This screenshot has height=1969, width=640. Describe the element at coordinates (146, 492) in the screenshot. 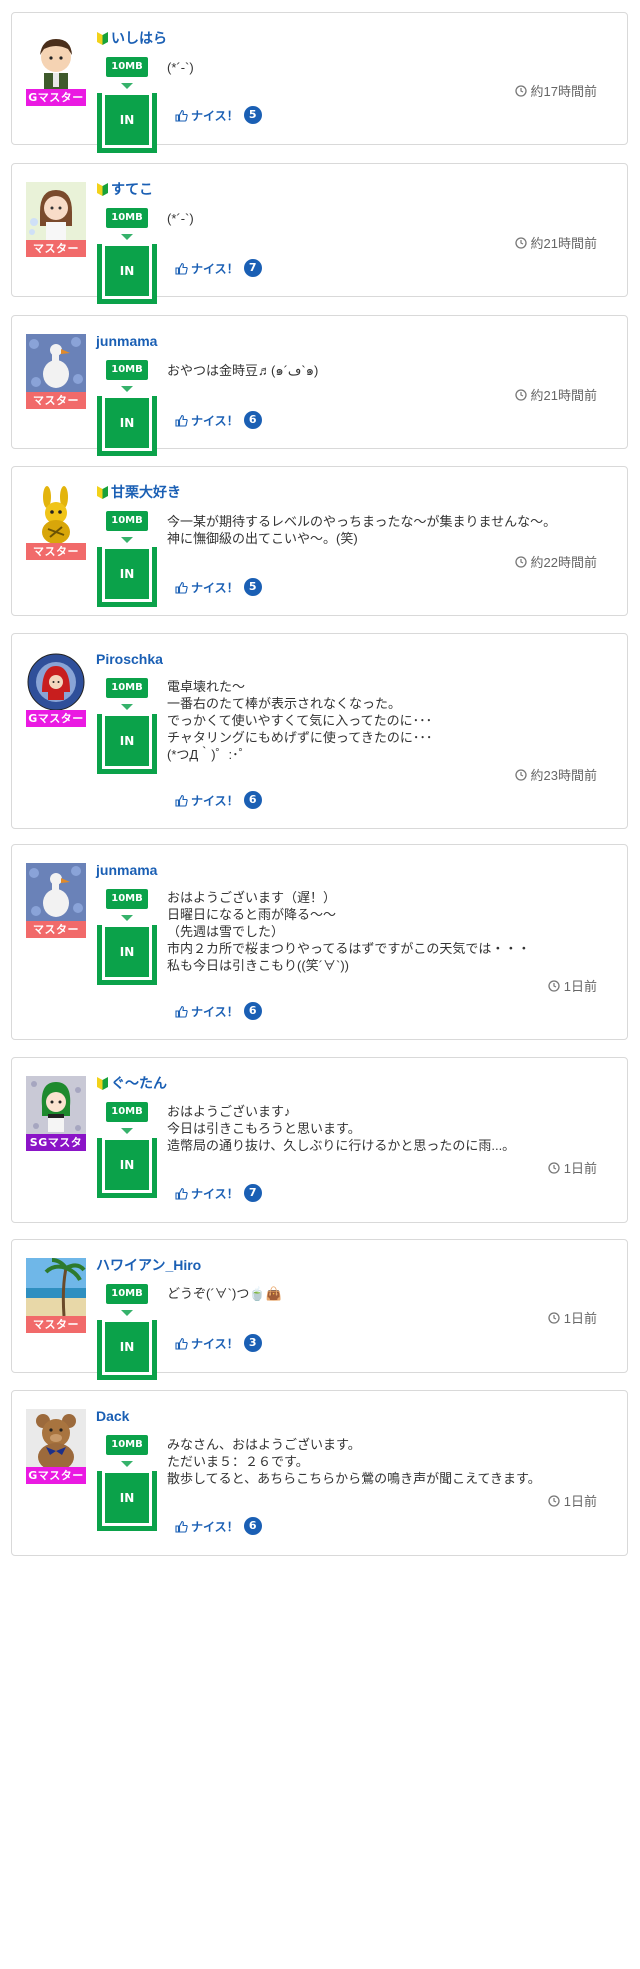

I see `user-name-link: 甘栗大好き` at that location.